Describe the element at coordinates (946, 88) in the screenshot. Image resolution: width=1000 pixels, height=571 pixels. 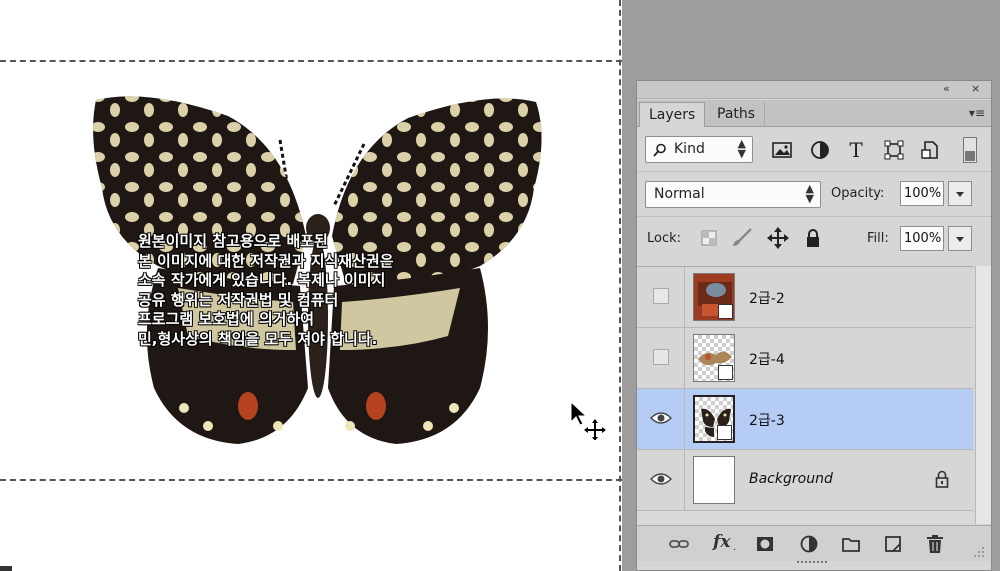
I see `collapse-panel-button: «` at that location.